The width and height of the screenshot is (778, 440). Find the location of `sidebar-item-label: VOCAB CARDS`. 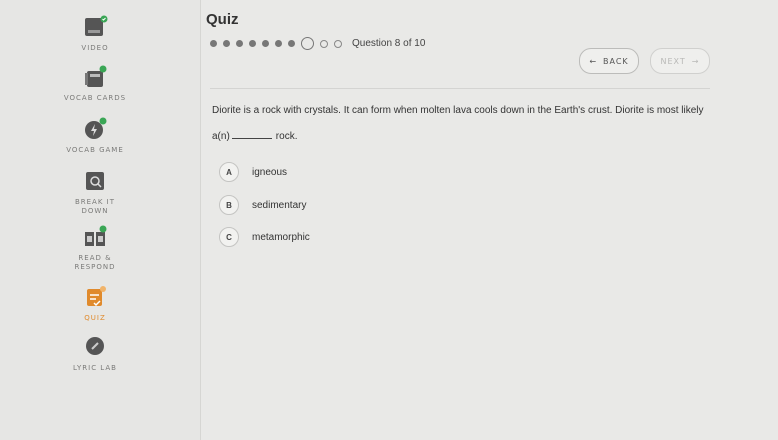

sidebar-item-label: VOCAB CARDS is located at coordinates (95, 98).